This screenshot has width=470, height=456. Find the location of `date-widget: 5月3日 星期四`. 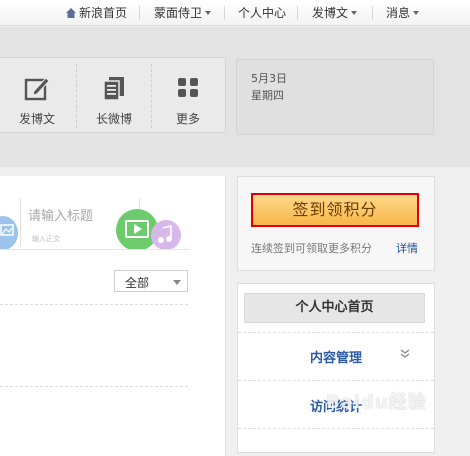

date-widget: 5月3日 星期四 is located at coordinates (335, 97).